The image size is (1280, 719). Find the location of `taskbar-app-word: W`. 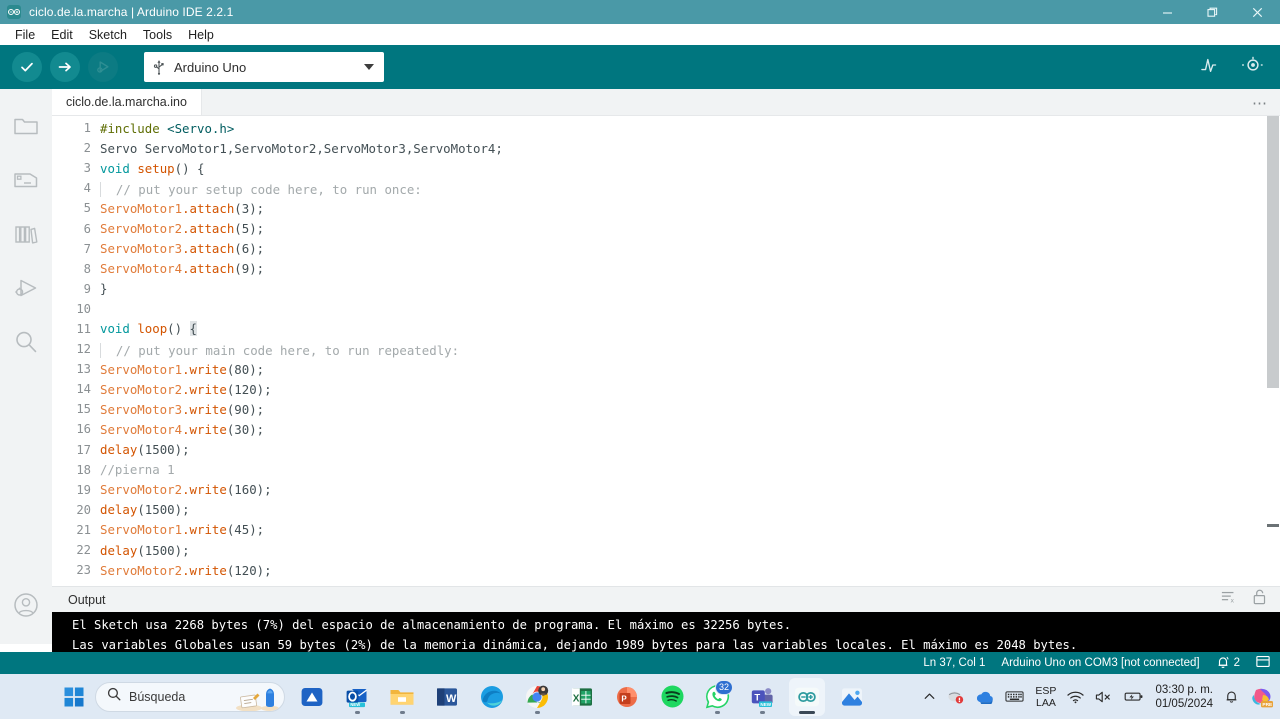

taskbar-app-word: W is located at coordinates (447, 697).